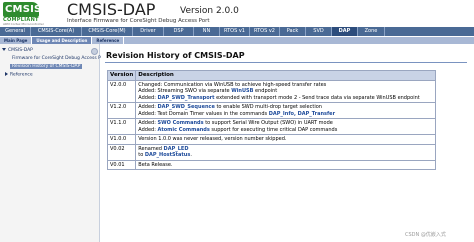 The width and height of the screenshot is (474, 242). I want to click on description-text: endpoint, so click(265, 91).